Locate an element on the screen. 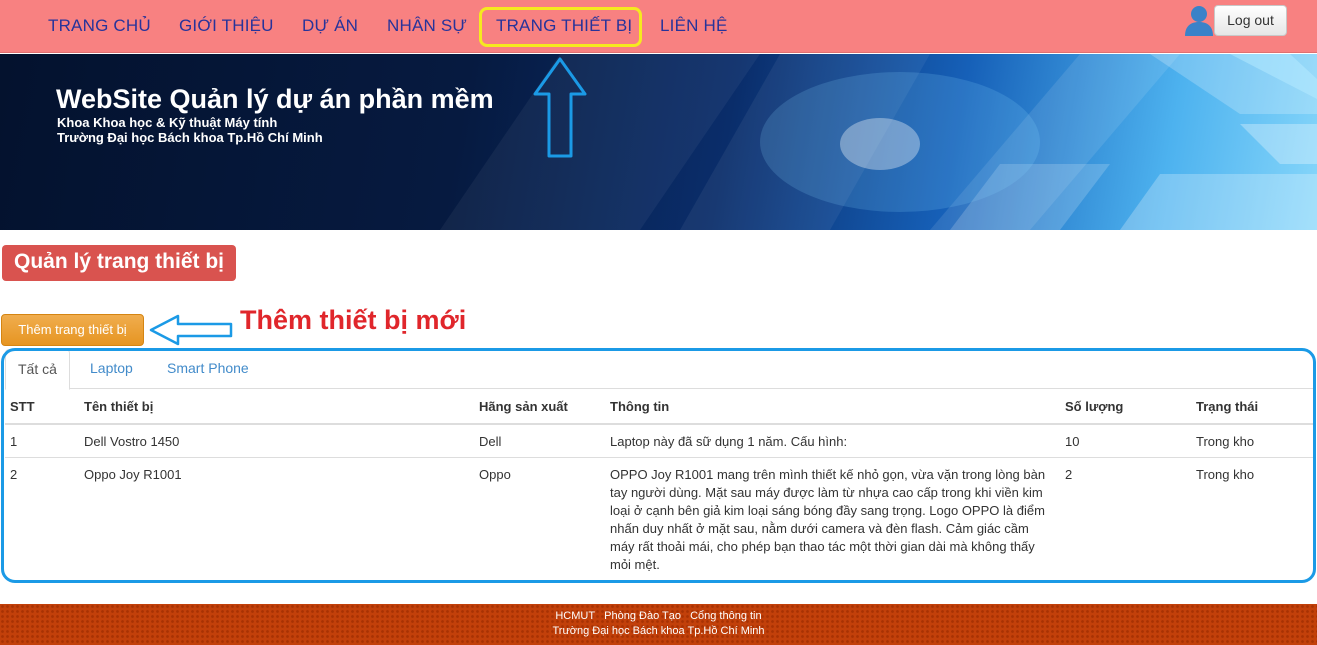 This screenshot has height=645, width=1317. header-quantity: Số lượng is located at coordinates (1125, 407).